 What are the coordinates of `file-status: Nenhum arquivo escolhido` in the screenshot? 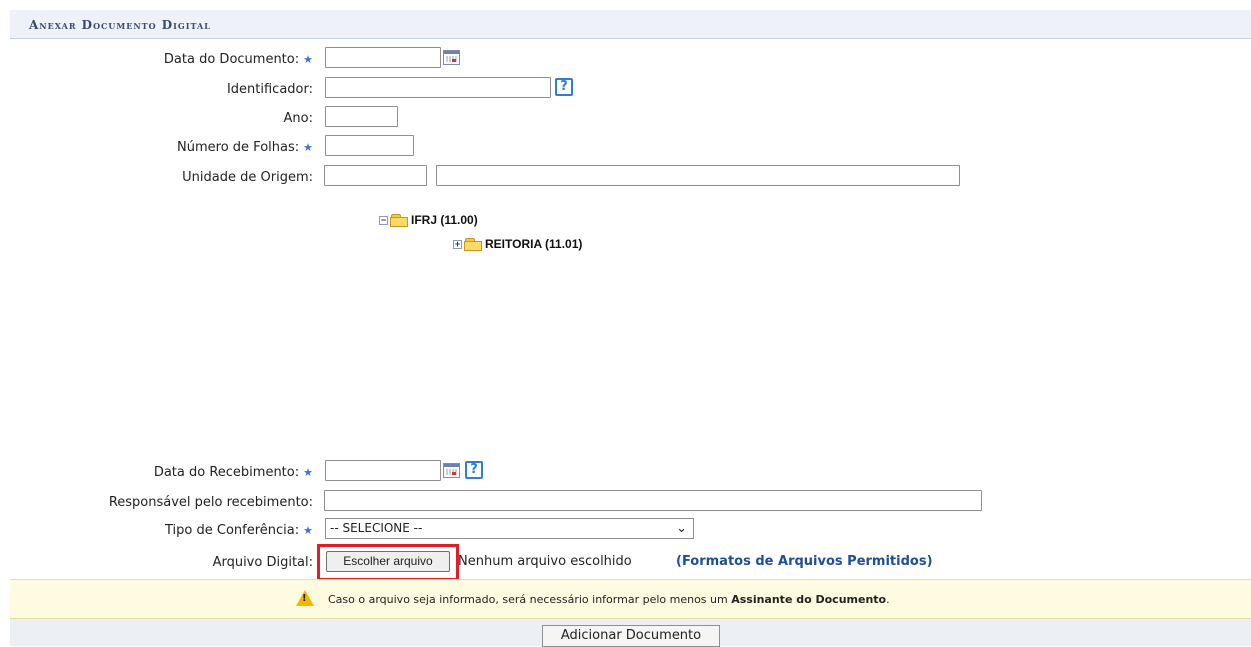 It's located at (545, 561).